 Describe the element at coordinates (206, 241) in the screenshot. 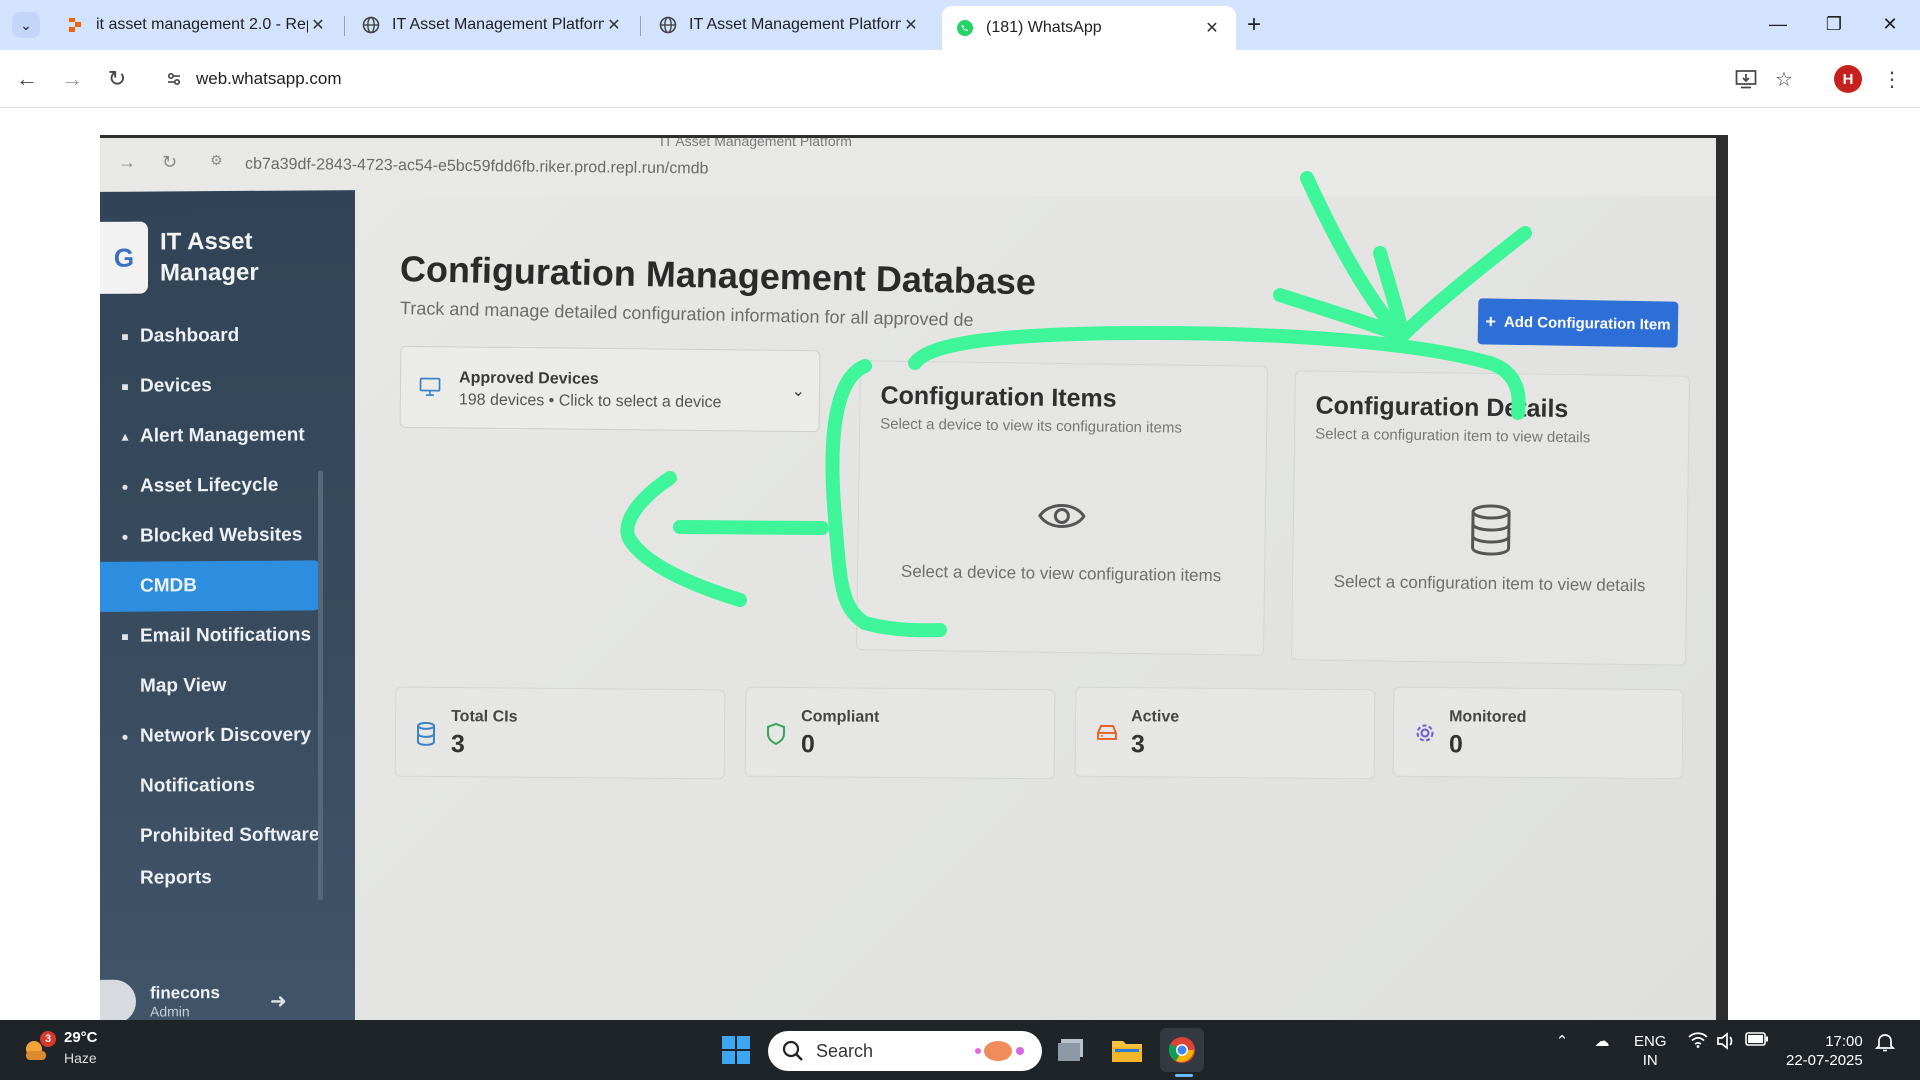

I see `brand-line-1: IT Asset` at that location.